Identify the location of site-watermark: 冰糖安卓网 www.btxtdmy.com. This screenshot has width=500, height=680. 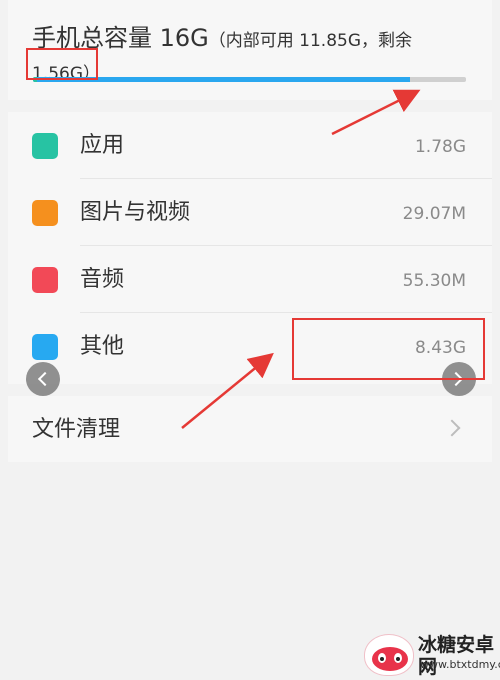
(432, 654).